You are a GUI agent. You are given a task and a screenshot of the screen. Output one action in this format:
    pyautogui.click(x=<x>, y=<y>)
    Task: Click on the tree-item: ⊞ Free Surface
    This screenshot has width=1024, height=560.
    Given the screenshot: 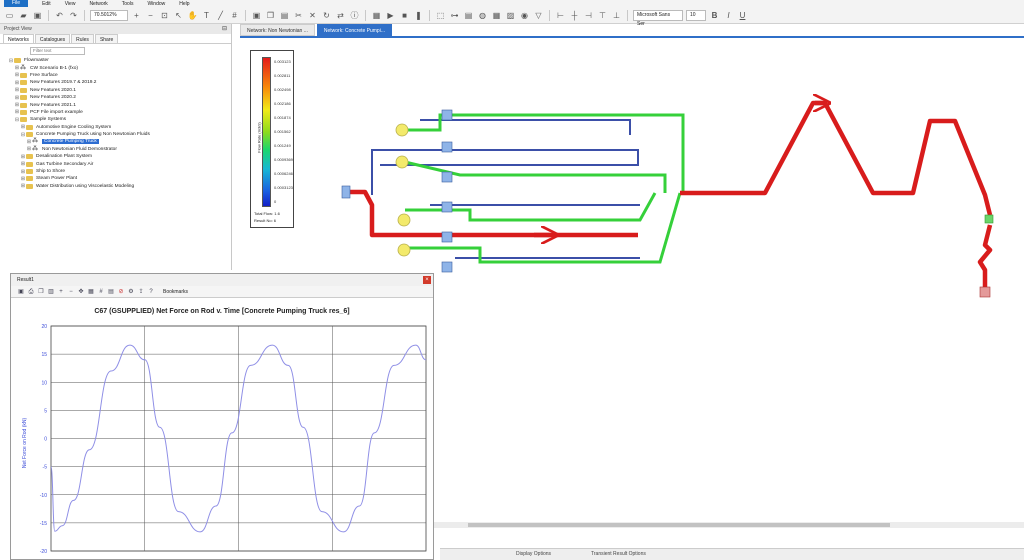 What is the action you would take?
    pyautogui.click(x=115, y=75)
    